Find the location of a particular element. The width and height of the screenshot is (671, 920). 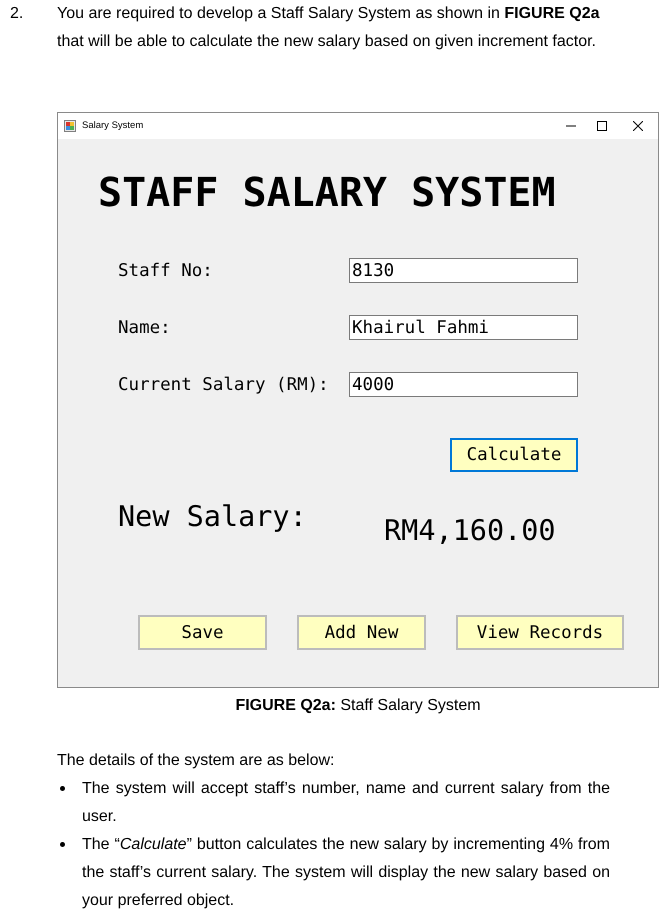

bullet-text: The system will accept staff’s number, name and current salary from the user. is located at coordinates (346, 803).